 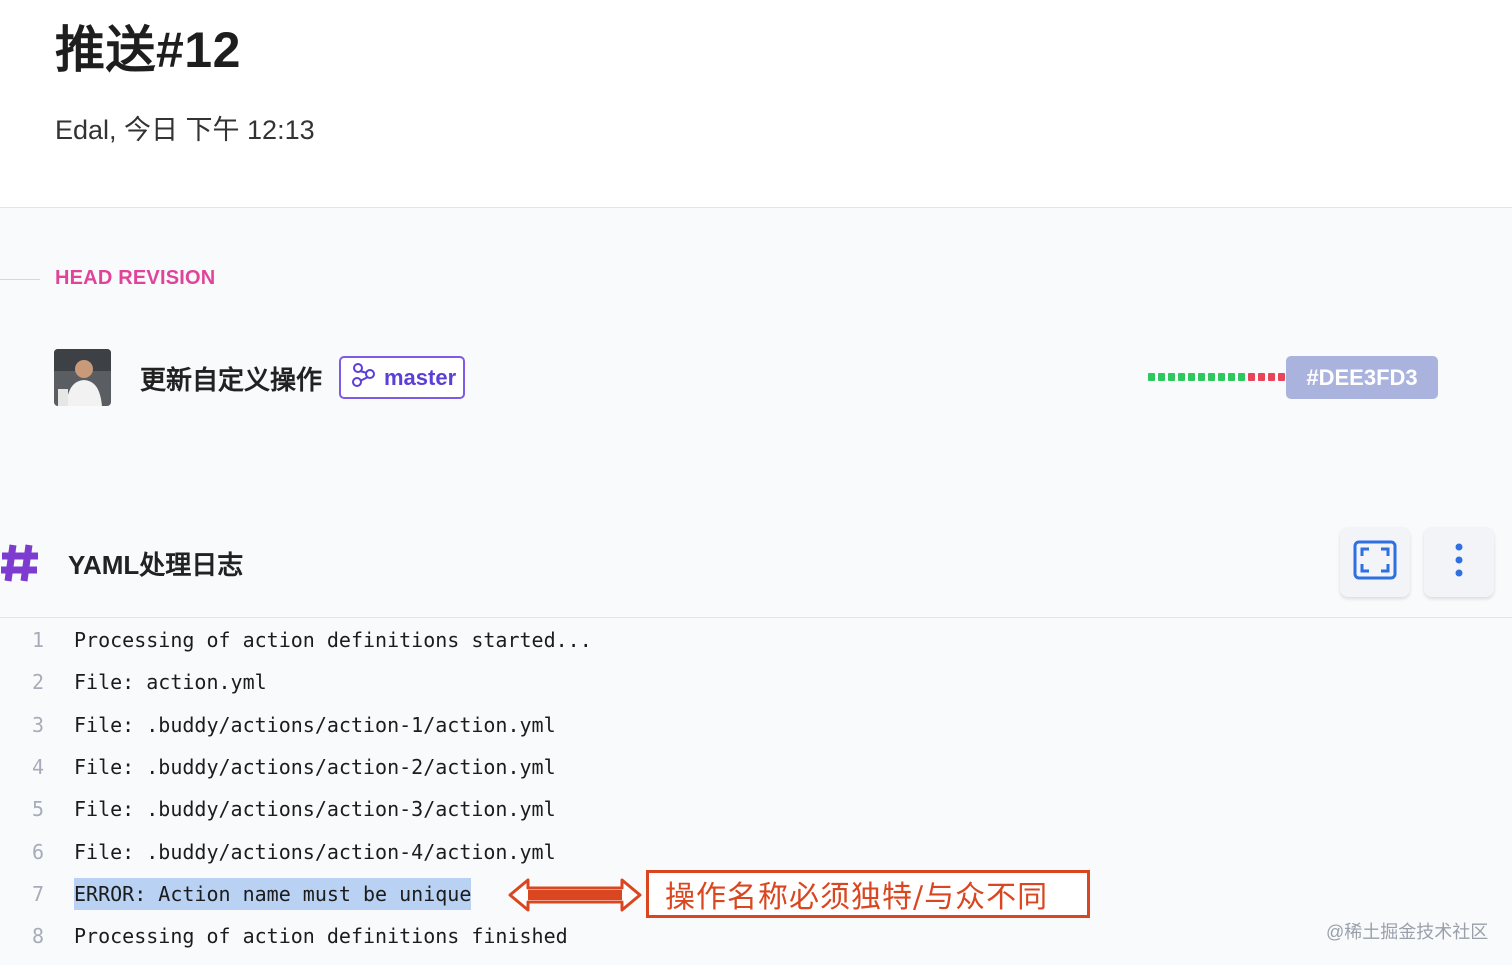 What do you see at coordinates (231, 378) in the screenshot?
I see `commit-message: 更新自定义操作` at bounding box center [231, 378].